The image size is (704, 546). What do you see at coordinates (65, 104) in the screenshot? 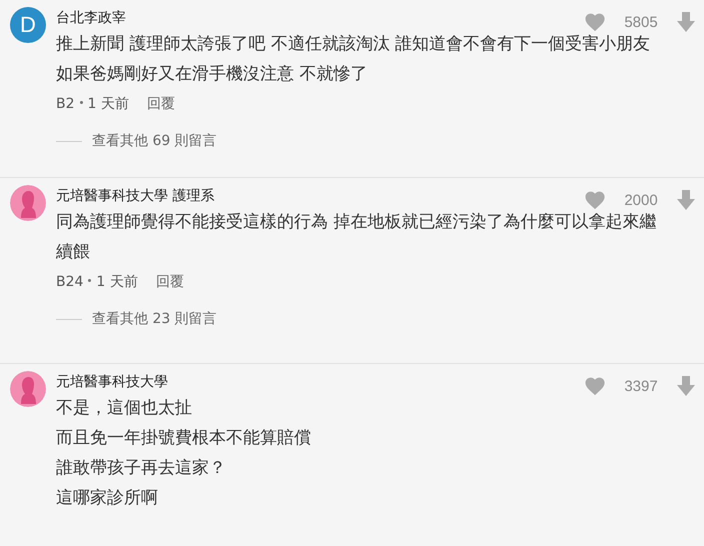
I see `floor-number: B2` at bounding box center [65, 104].